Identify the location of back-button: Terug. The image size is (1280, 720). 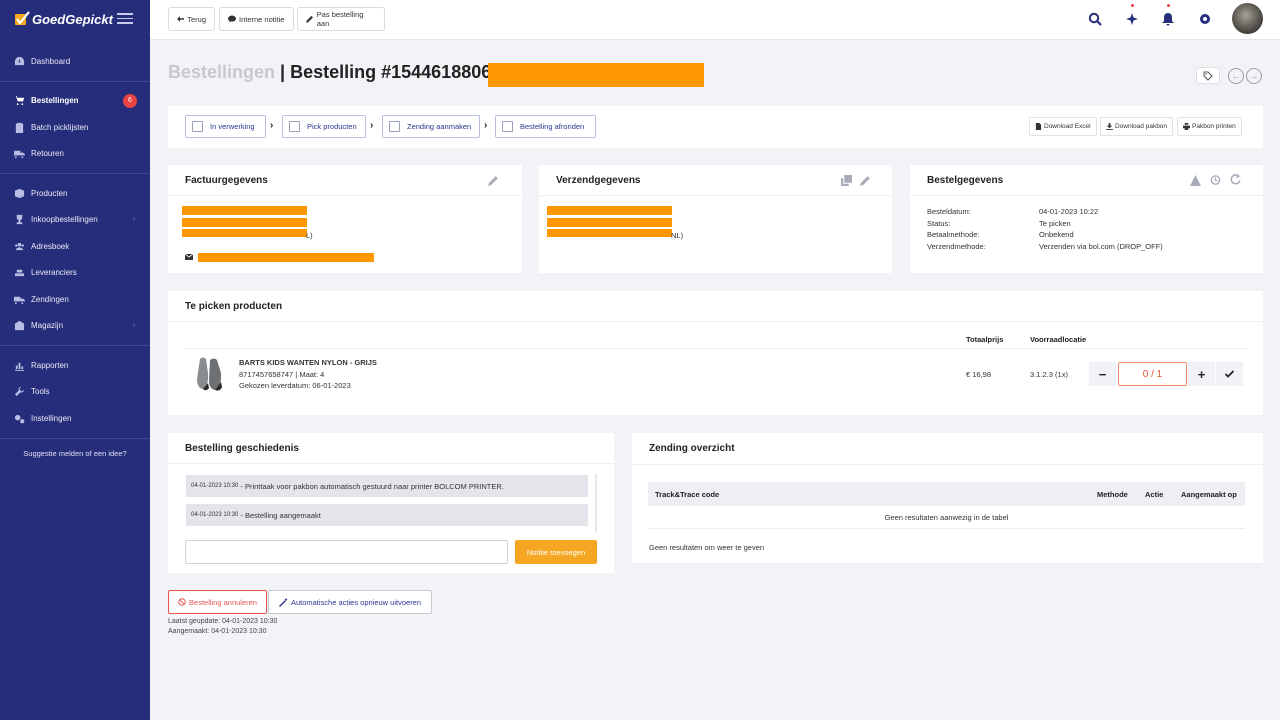
(191, 19).